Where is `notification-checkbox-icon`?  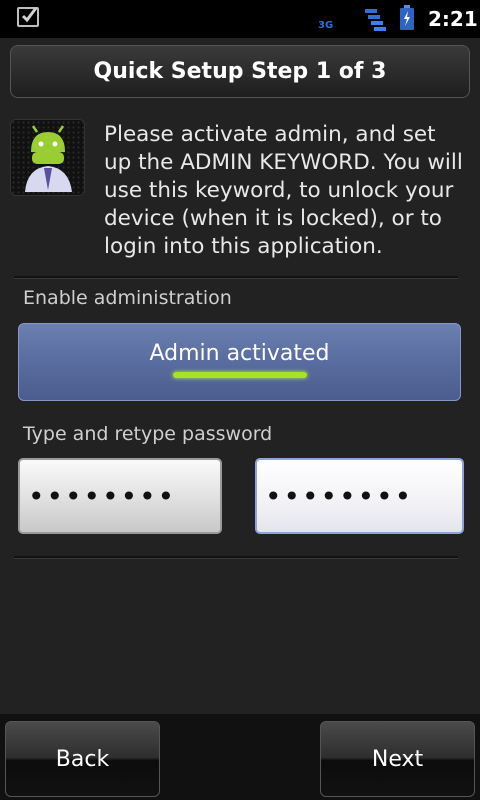 notification-checkbox-icon is located at coordinates (28, 17).